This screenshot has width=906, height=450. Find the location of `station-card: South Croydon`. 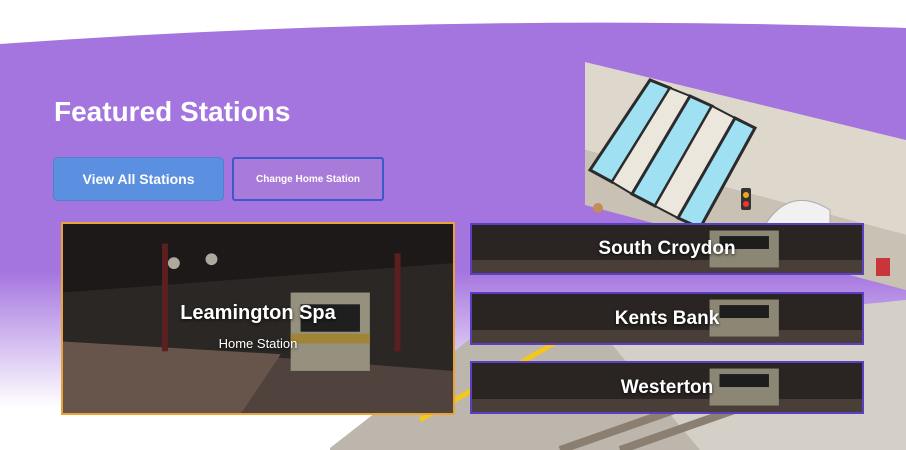

station-card: South Croydon is located at coordinates (667, 249).